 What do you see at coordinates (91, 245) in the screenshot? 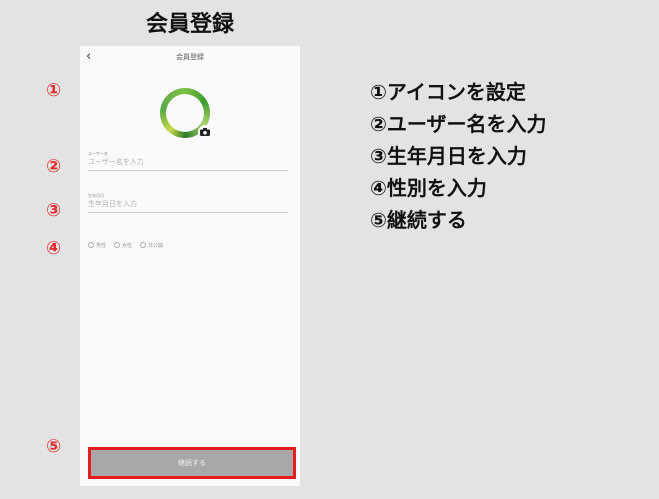
I see `radio-male` at bounding box center [91, 245].